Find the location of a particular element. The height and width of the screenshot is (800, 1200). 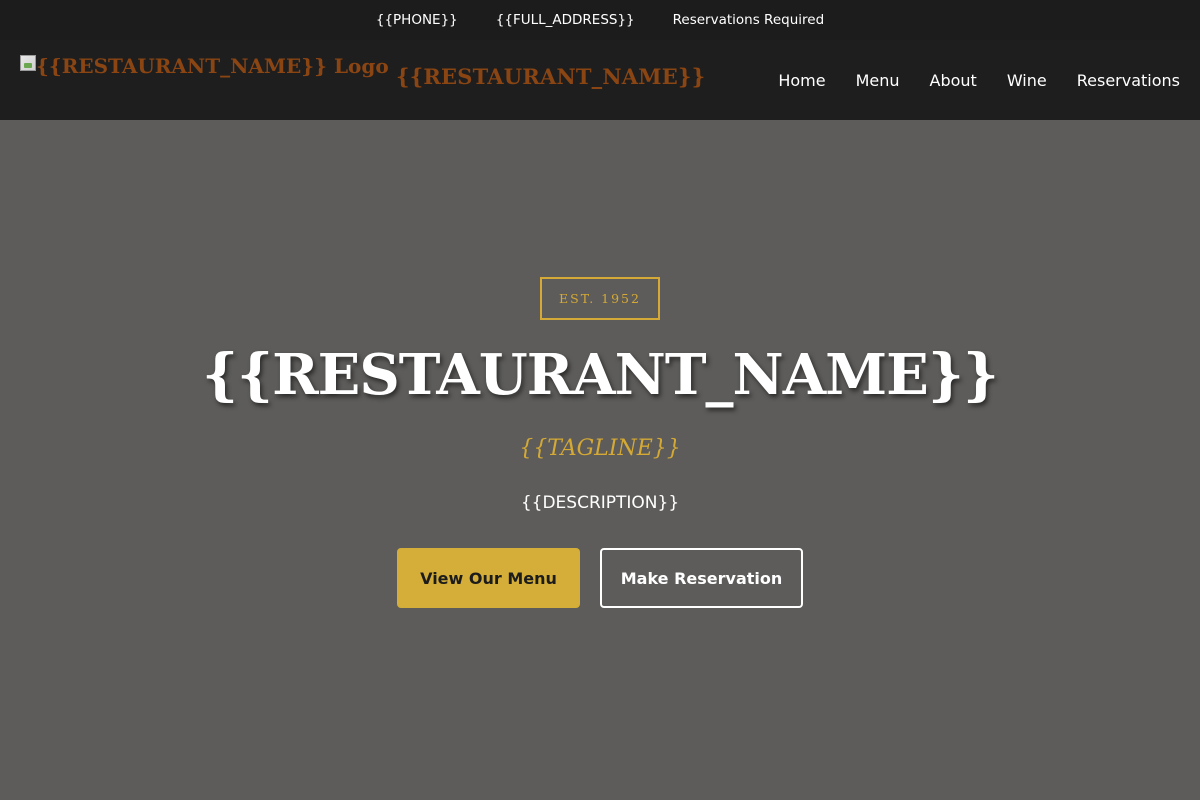

phone-text: {{PHONE}} is located at coordinates (416, 20).